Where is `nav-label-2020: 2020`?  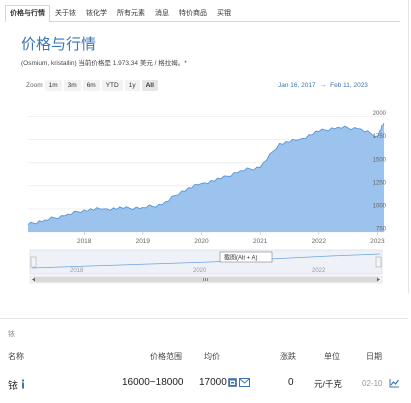
nav-label-2020: 2020 is located at coordinates (200, 271).